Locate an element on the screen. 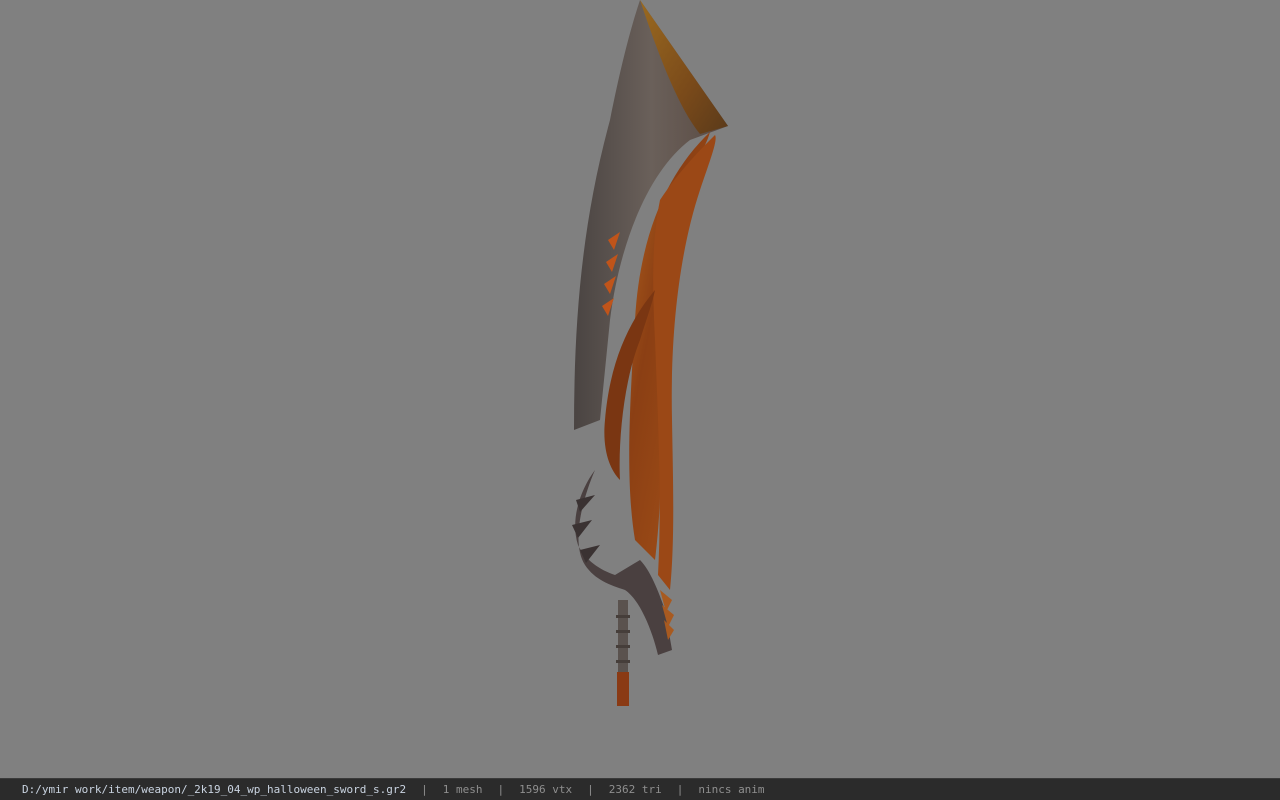 The width and height of the screenshot is (1280, 800). pommel is located at coordinates (623, 689).